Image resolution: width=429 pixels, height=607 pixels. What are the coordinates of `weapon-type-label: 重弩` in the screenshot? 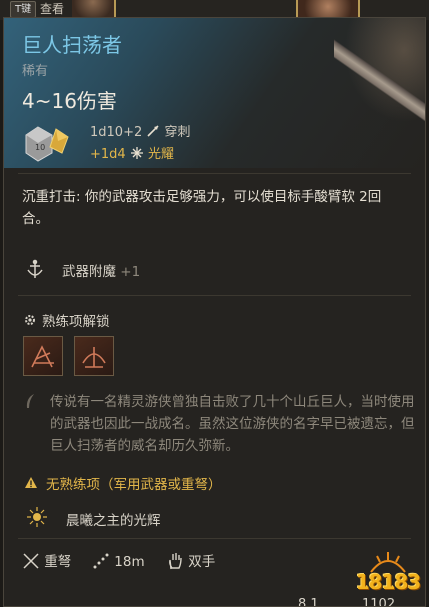 It's located at (58, 562).